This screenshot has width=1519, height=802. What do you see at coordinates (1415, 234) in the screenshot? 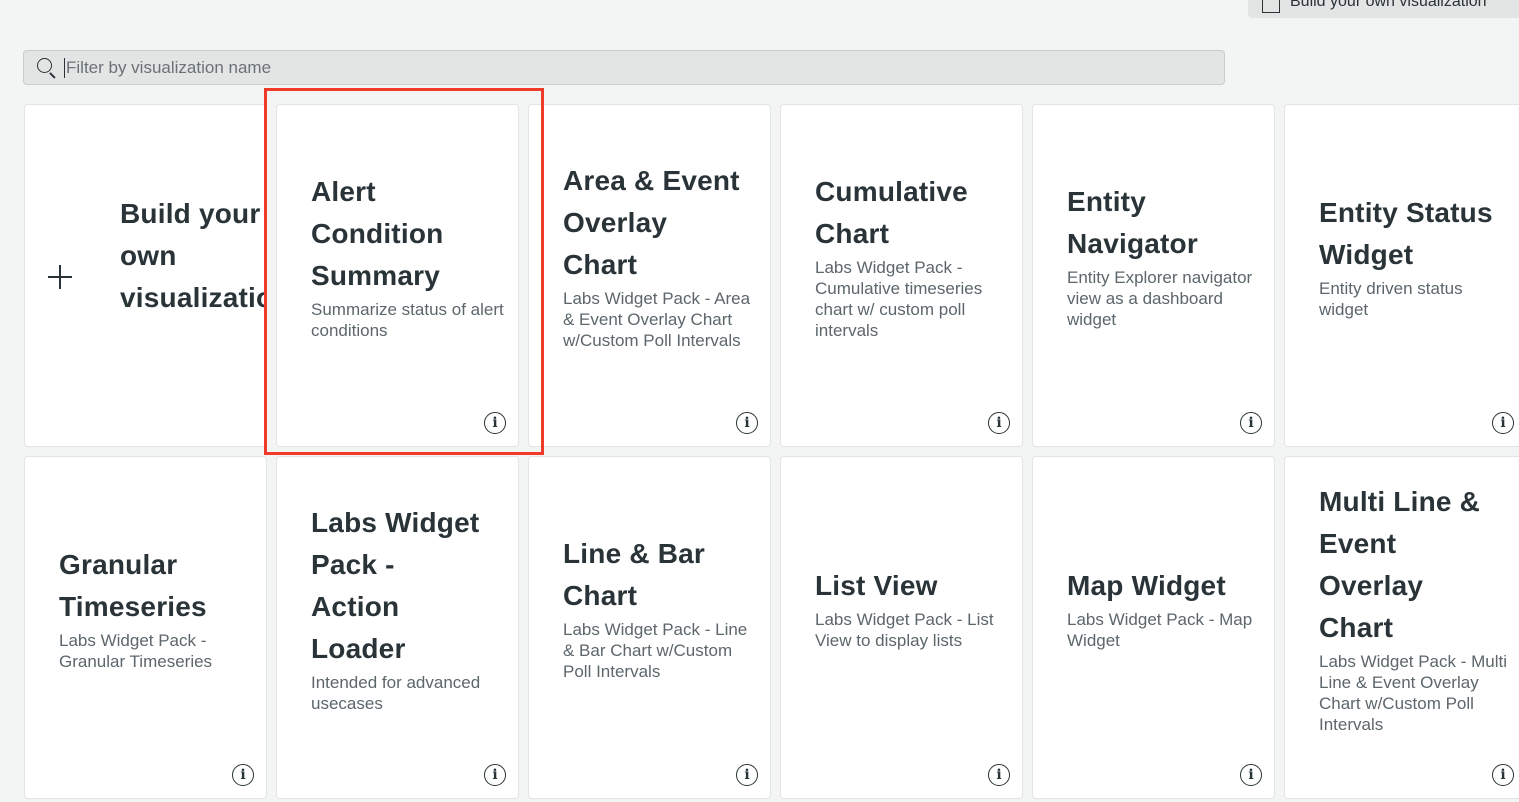
I see `card-title: Entity Status Widget` at bounding box center [1415, 234].